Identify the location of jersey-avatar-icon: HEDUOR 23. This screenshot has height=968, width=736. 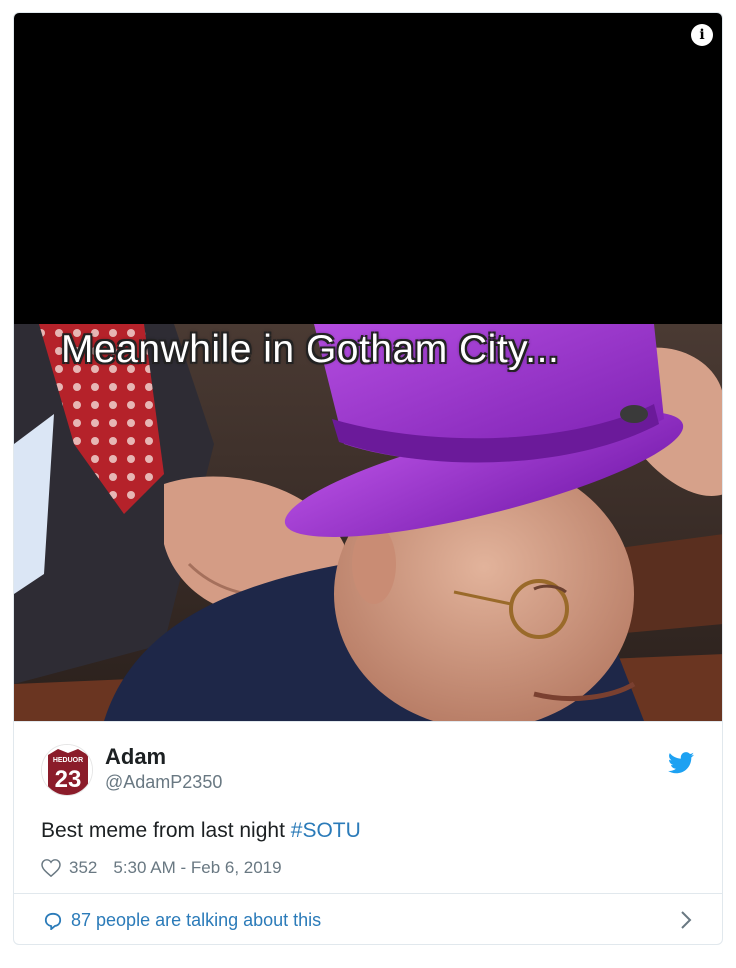
(67, 770).